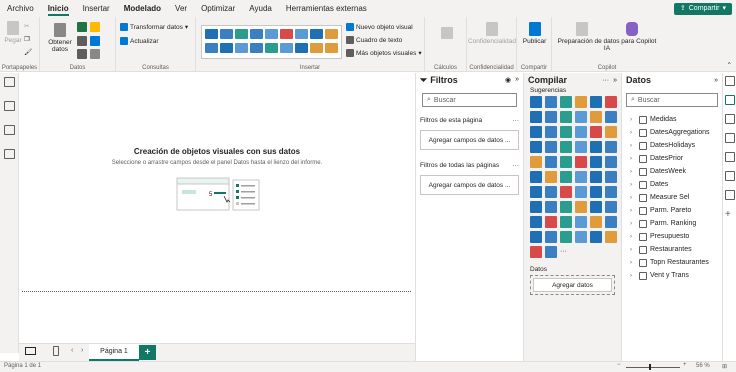  Describe the element at coordinates (566, 162) in the screenshot. I see `slicer-icon` at that location.